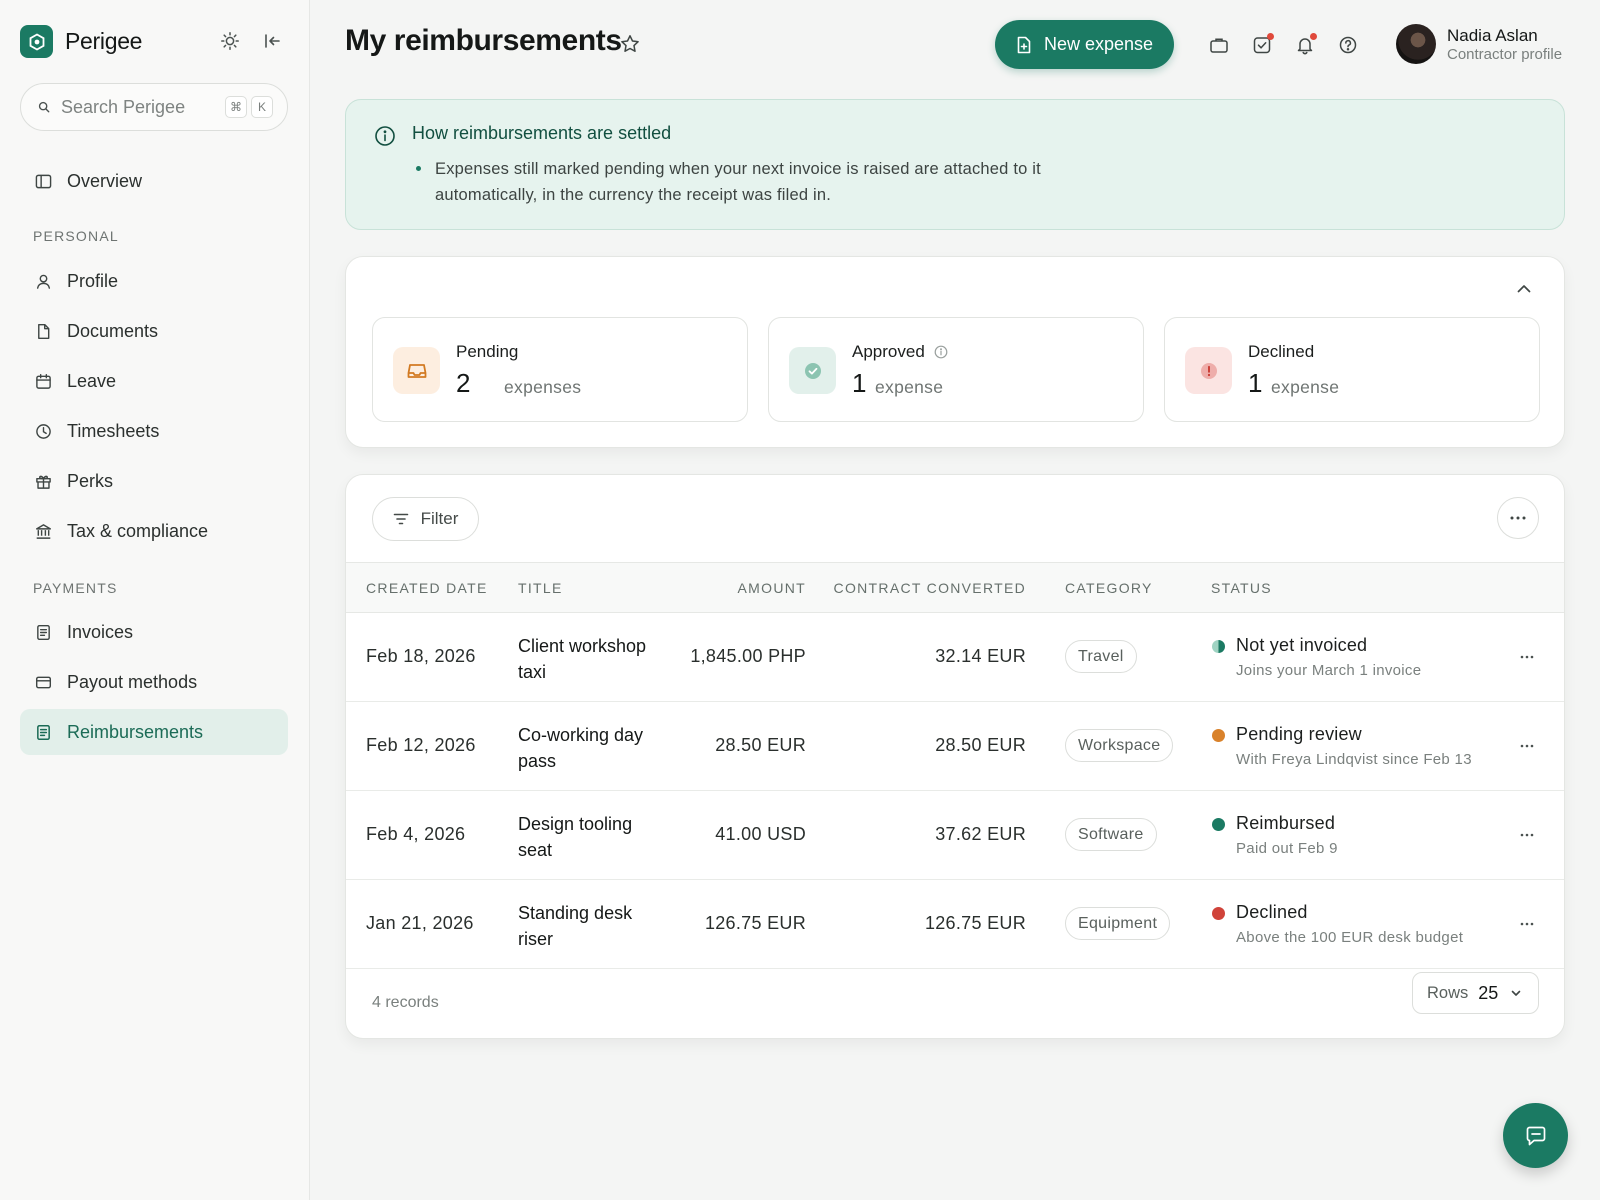 The image size is (1600, 1200). What do you see at coordinates (1305, 45) in the screenshot?
I see `notifications-bell-icon` at bounding box center [1305, 45].